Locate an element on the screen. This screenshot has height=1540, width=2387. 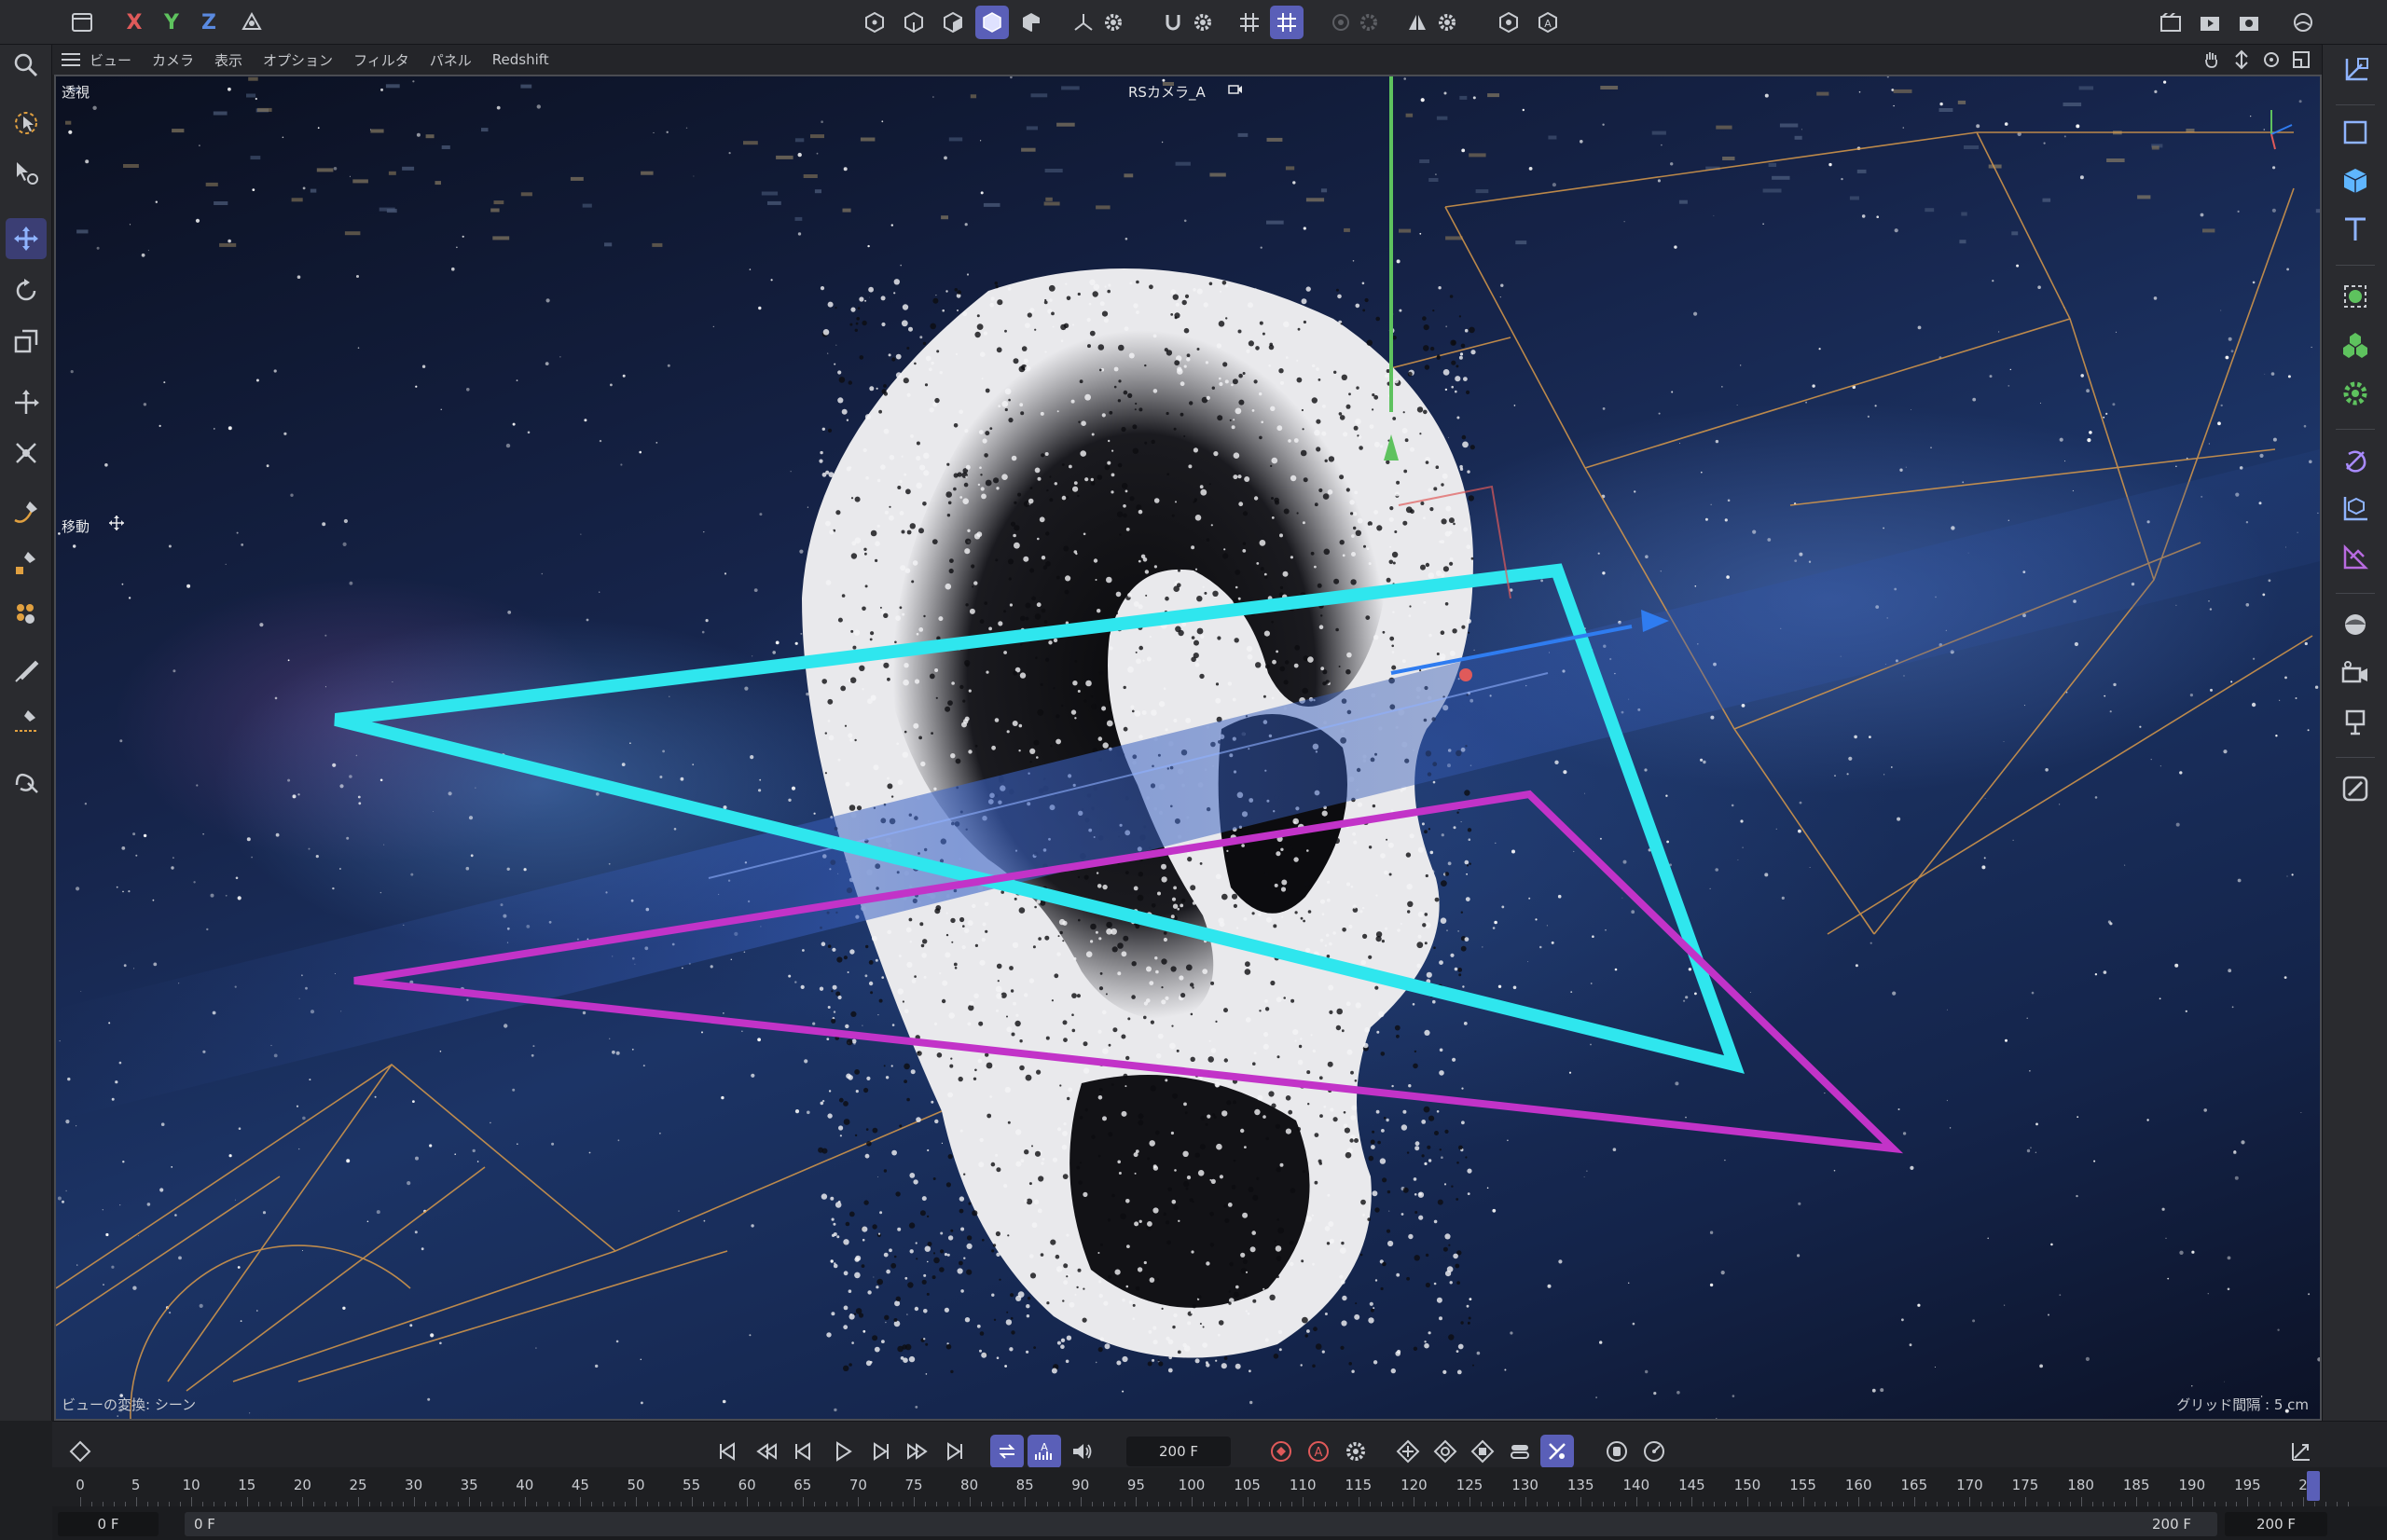
symmetry-icon is located at coordinates (1417, 22).